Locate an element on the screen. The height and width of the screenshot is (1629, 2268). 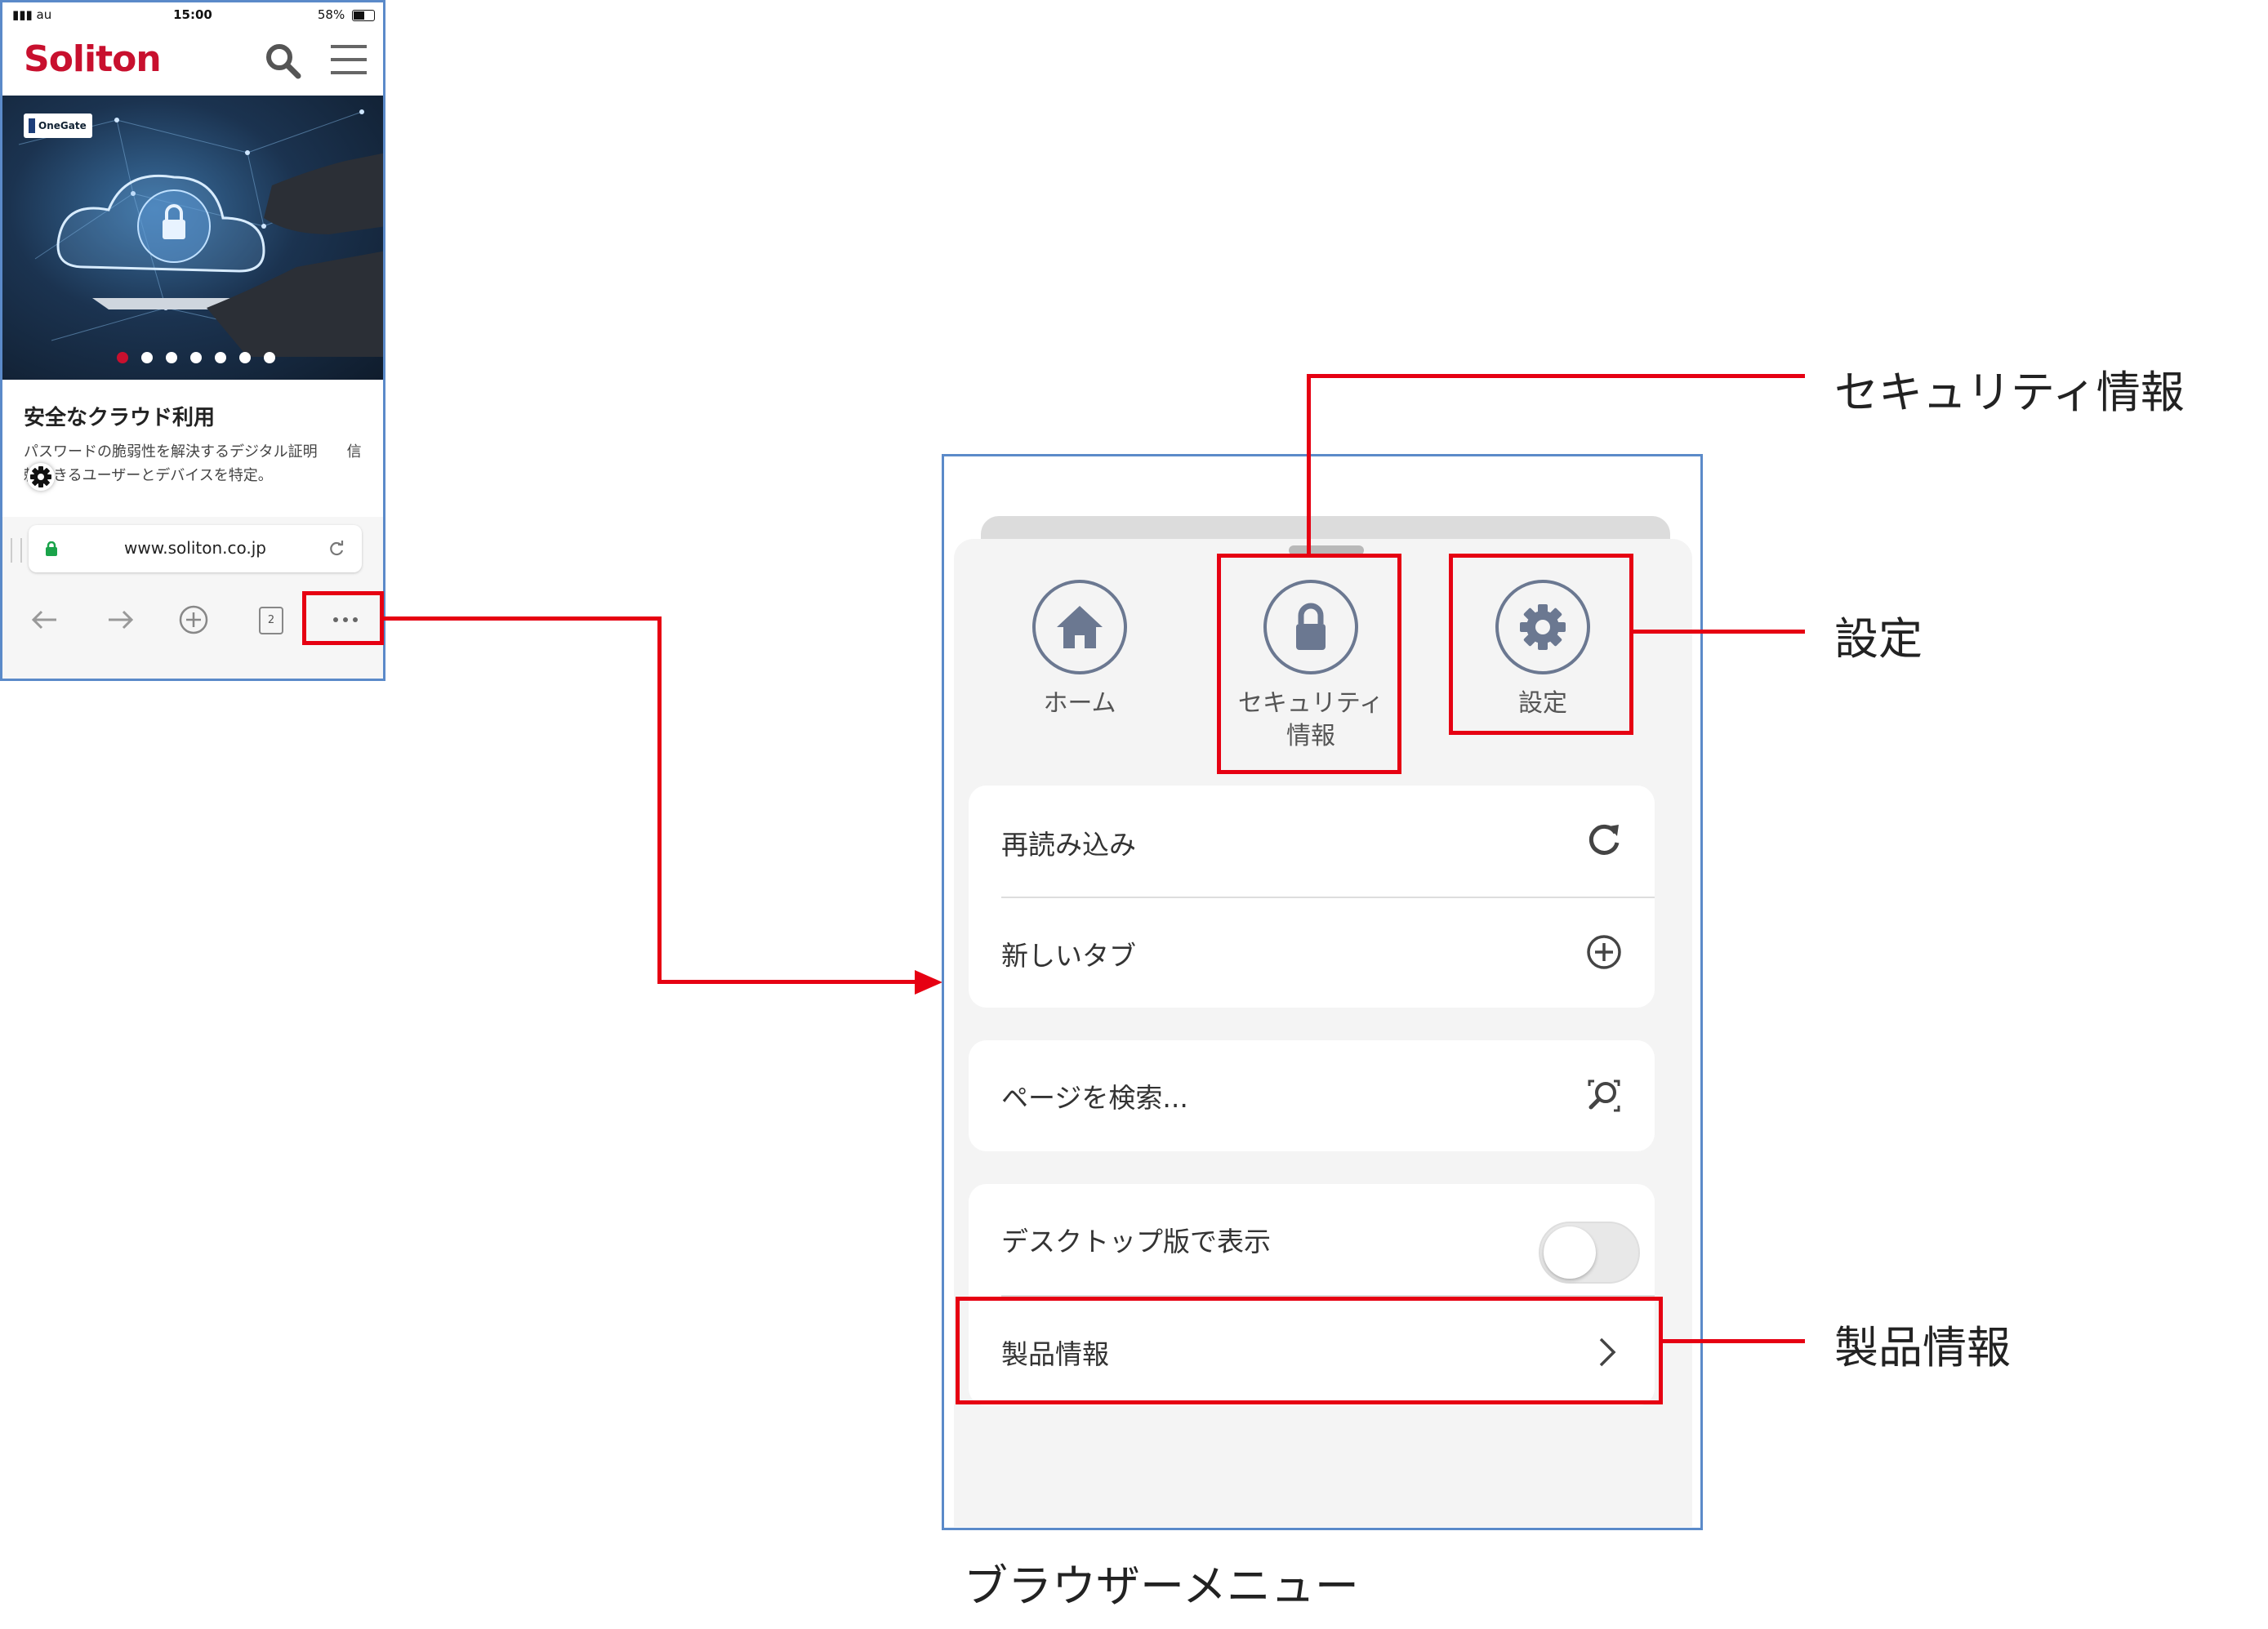
status-bar: ▮▮▮ au 15:00 58% is located at coordinates (192, 16).